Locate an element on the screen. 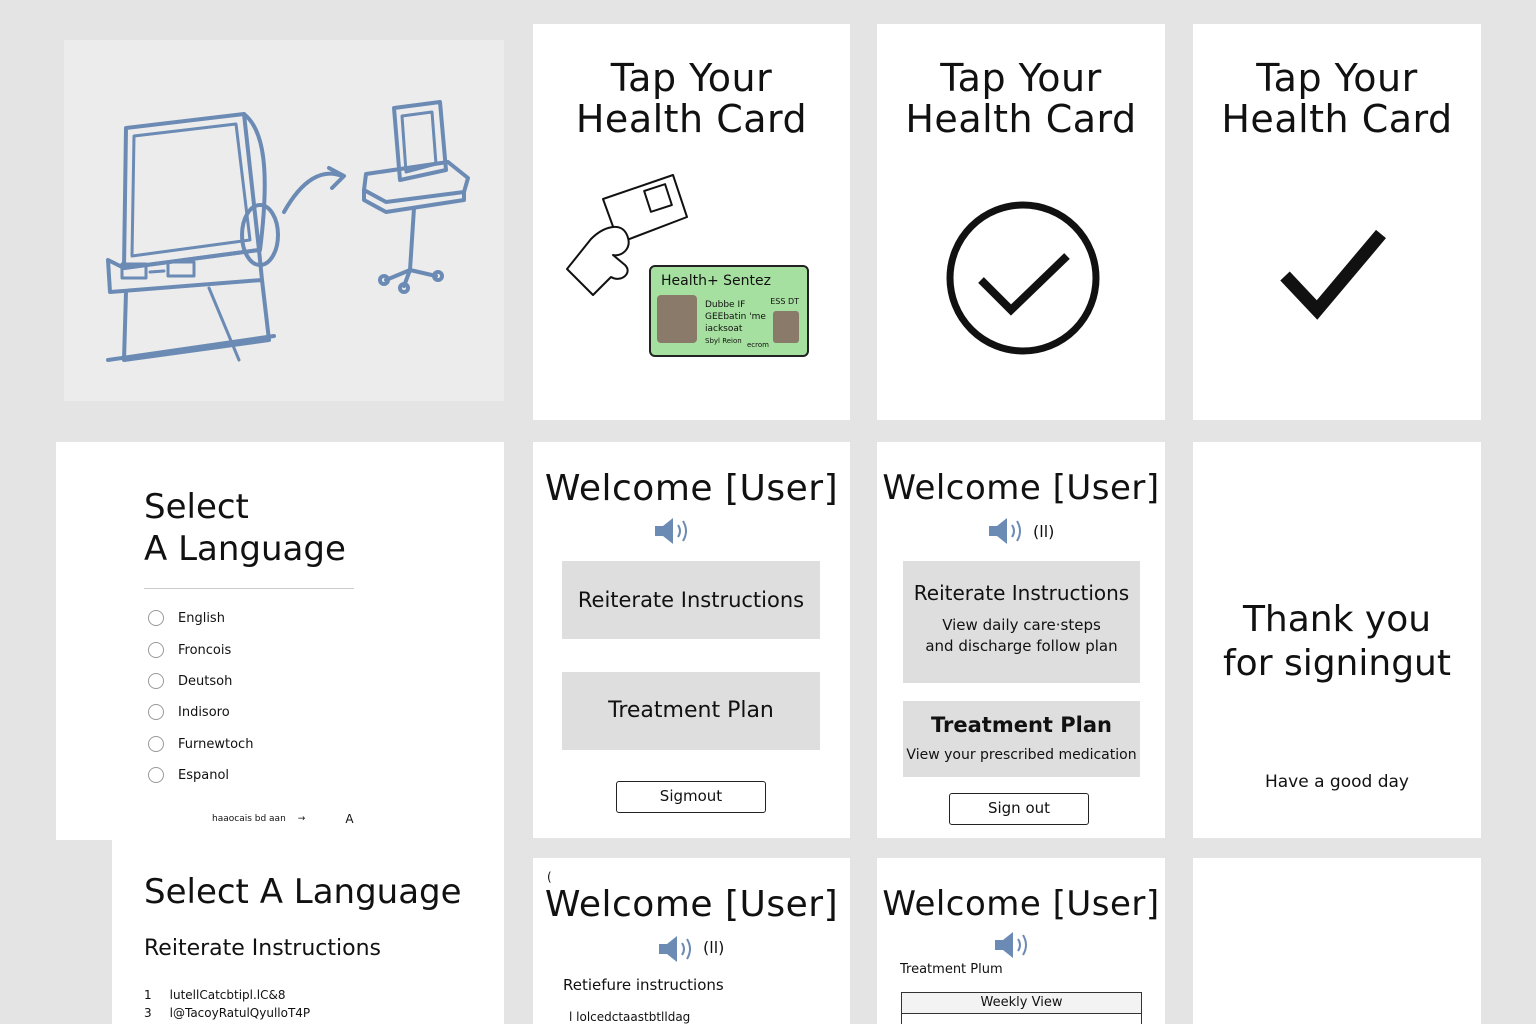 The image size is (1536, 1024). footer-text: haaocais bd aan is located at coordinates (249, 819).